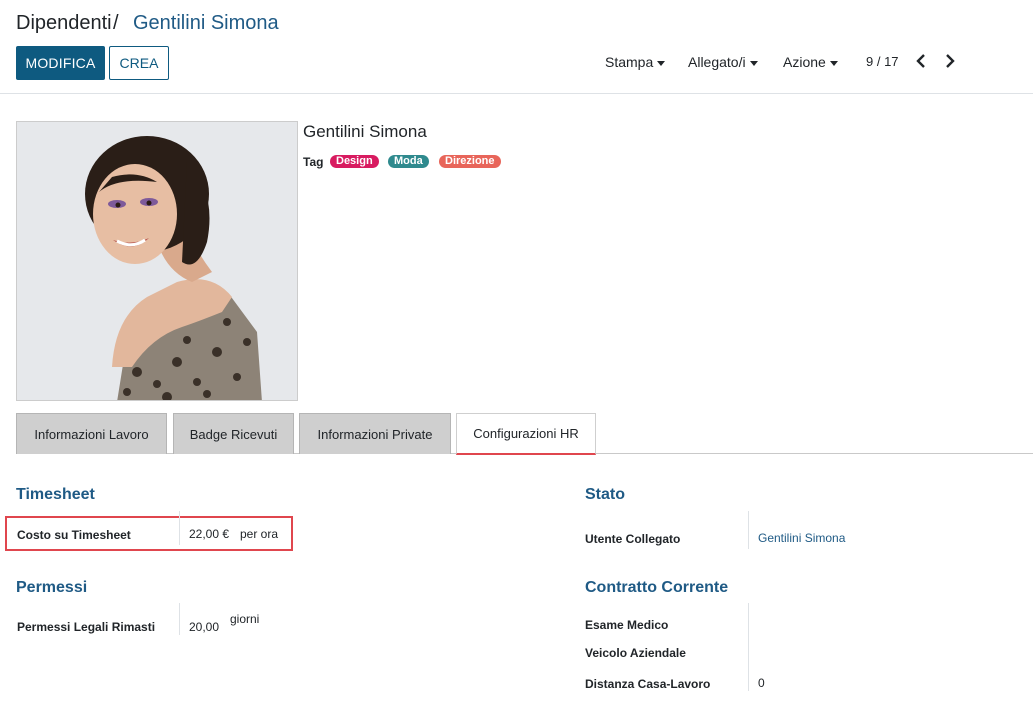 This screenshot has width=1033, height=708. What do you see at coordinates (526, 434) in the screenshot?
I see `tab-hr-settings: Configurazioni HR` at bounding box center [526, 434].